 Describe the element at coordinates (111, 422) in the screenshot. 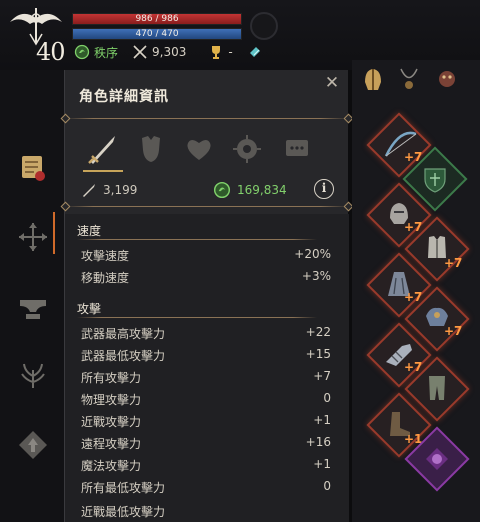

I see `stat-label: 近戰攻擊力` at that location.